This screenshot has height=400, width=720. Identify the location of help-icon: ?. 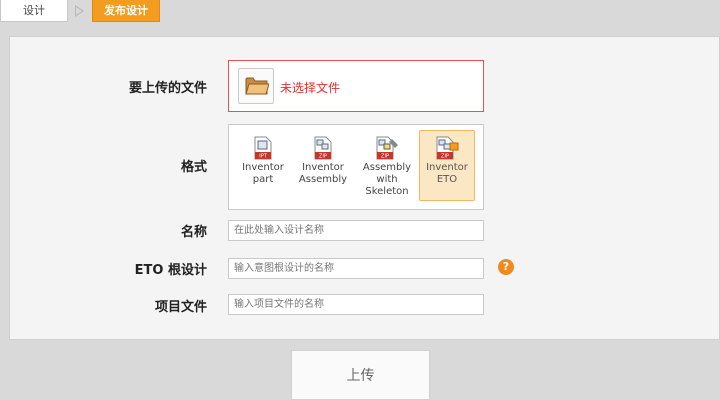
(506, 267).